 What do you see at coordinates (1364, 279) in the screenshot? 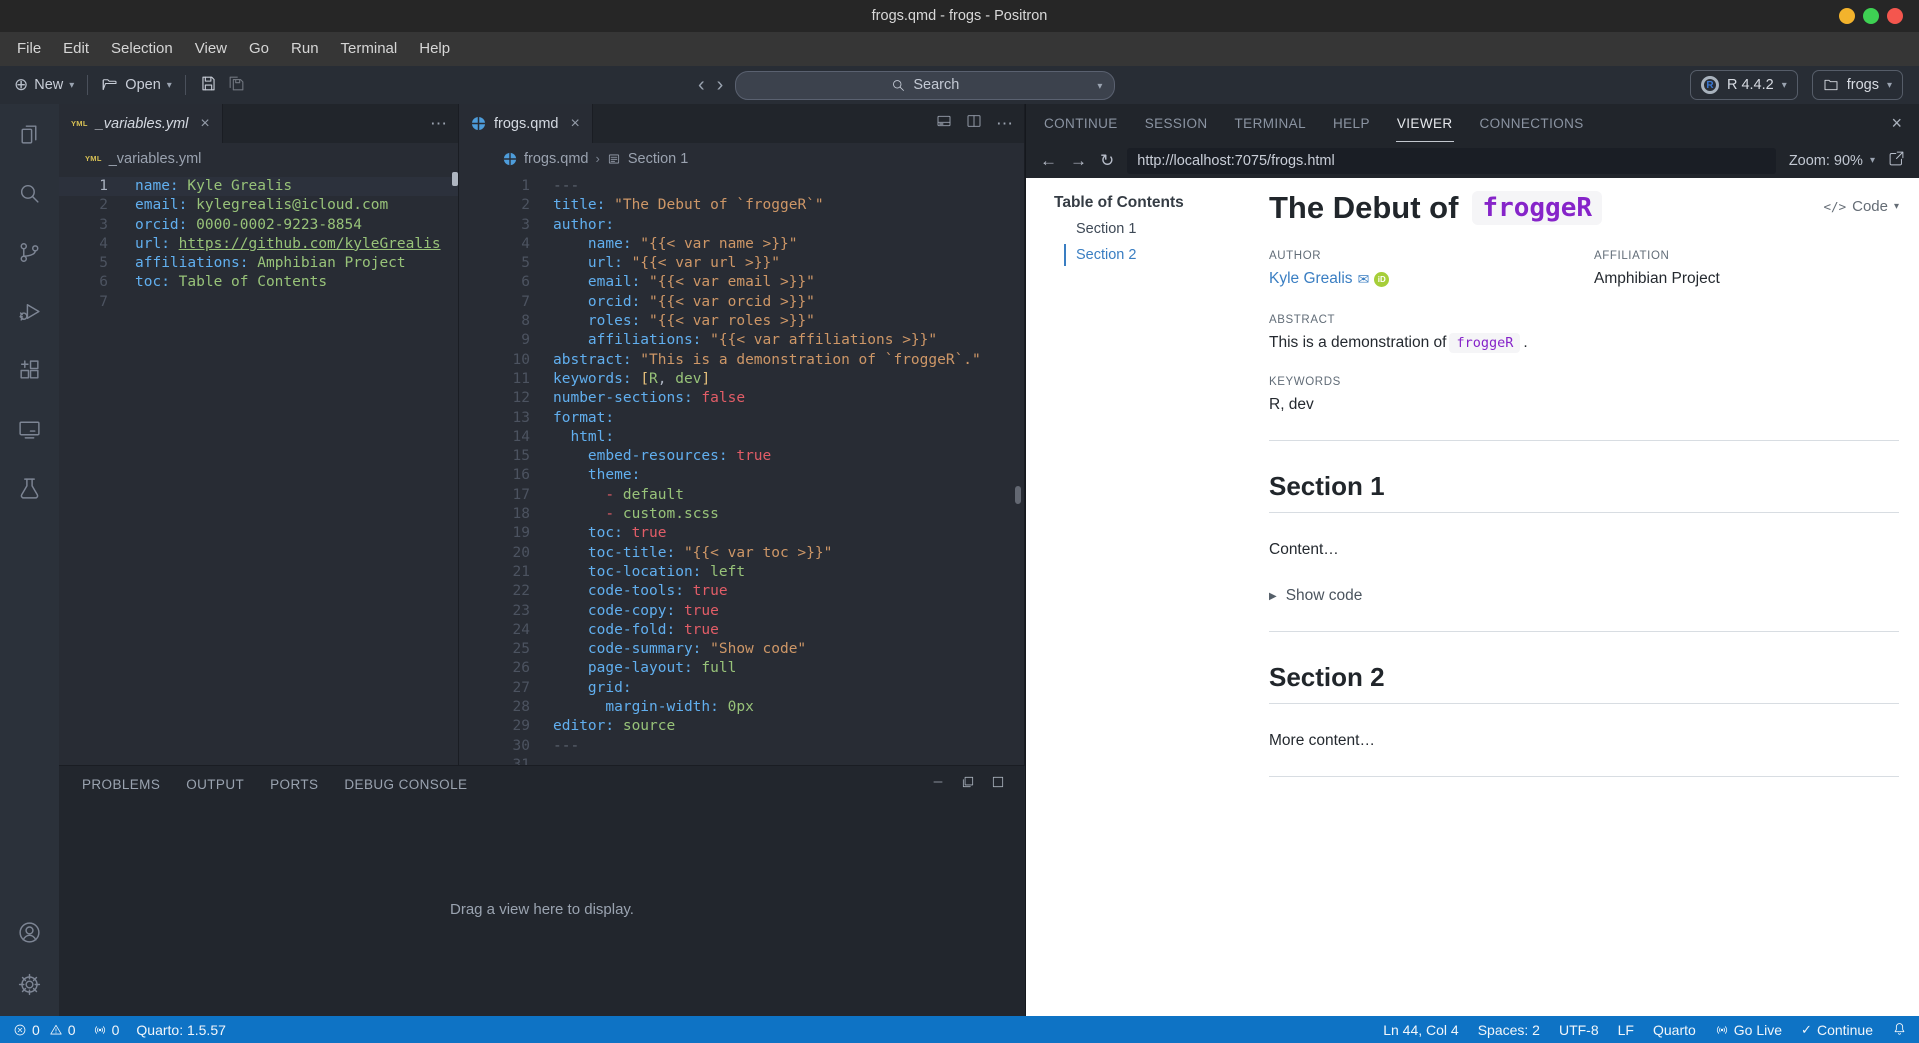
I see `email-icon: ✉` at bounding box center [1364, 279].